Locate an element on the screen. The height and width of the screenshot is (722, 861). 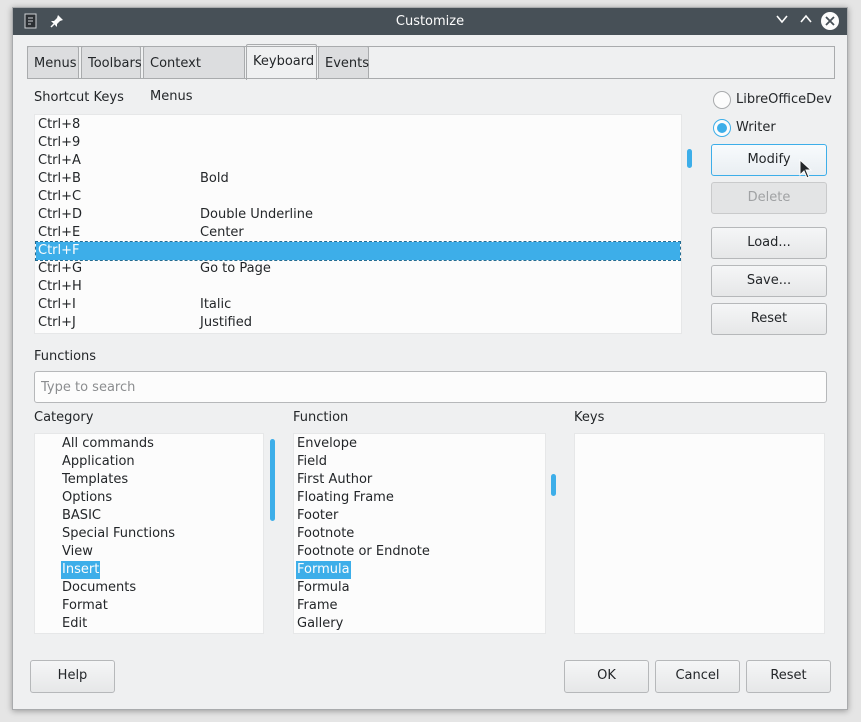
help-button: Help is located at coordinates (72, 676).